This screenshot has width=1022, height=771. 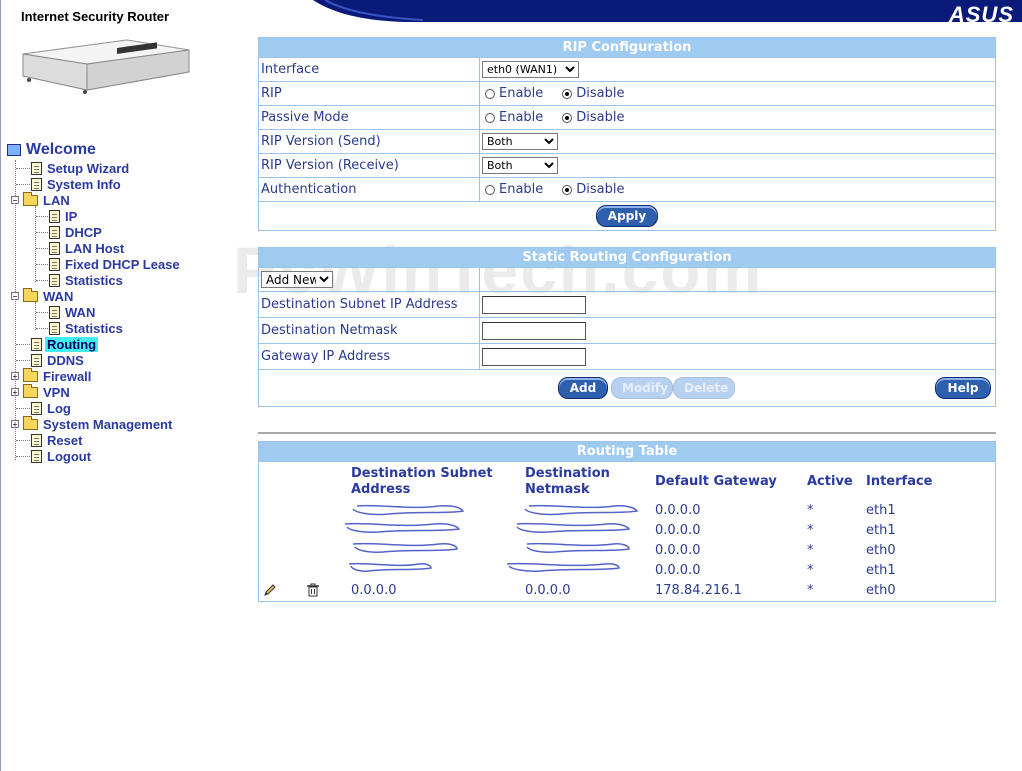 I want to click on rip-label: RIP, so click(x=369, y=93).